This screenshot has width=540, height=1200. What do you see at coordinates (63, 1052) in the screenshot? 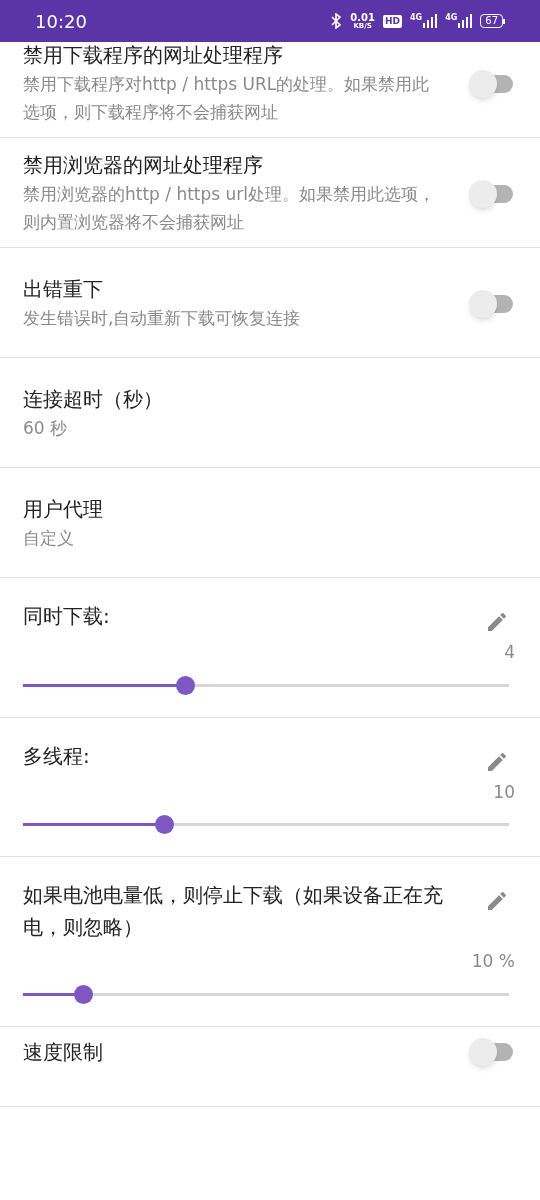
I see `setting-title: 速度限制` at bounding box center [63, 1052].